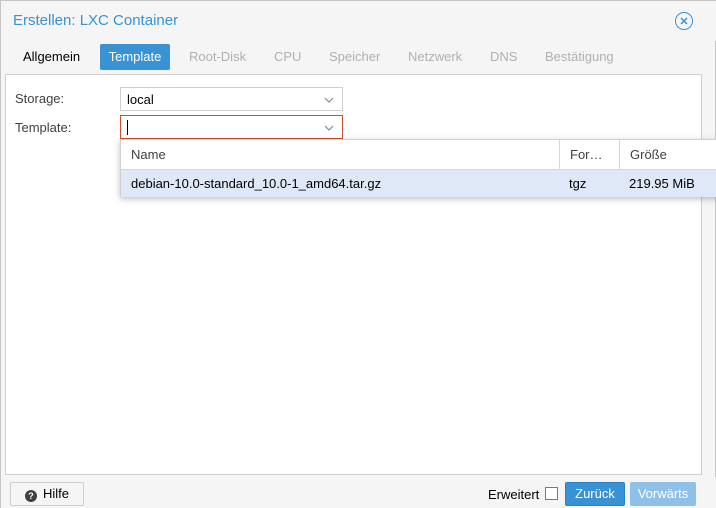 This screenshot has height=508, width=716. I want to click on tab-netzwerk: Netzwerk, so click(435, 56).